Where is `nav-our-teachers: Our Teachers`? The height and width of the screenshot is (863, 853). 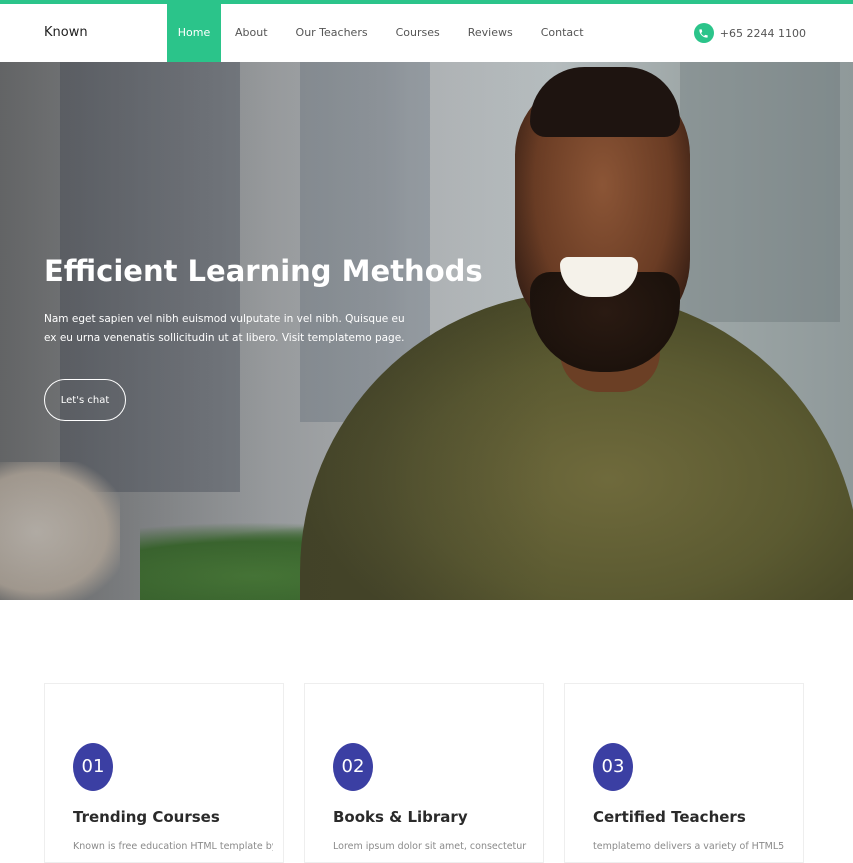 nav-our-teachers: Our Teachers is located at coordinates (332, 33).